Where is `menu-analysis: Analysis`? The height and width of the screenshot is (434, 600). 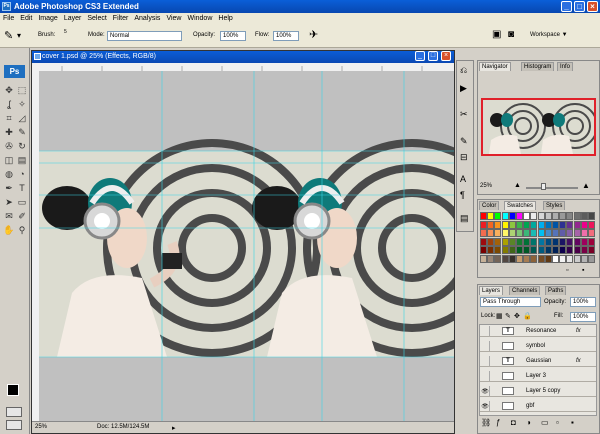
menu-analysis: Analysis is located at coordinates (147, 19).